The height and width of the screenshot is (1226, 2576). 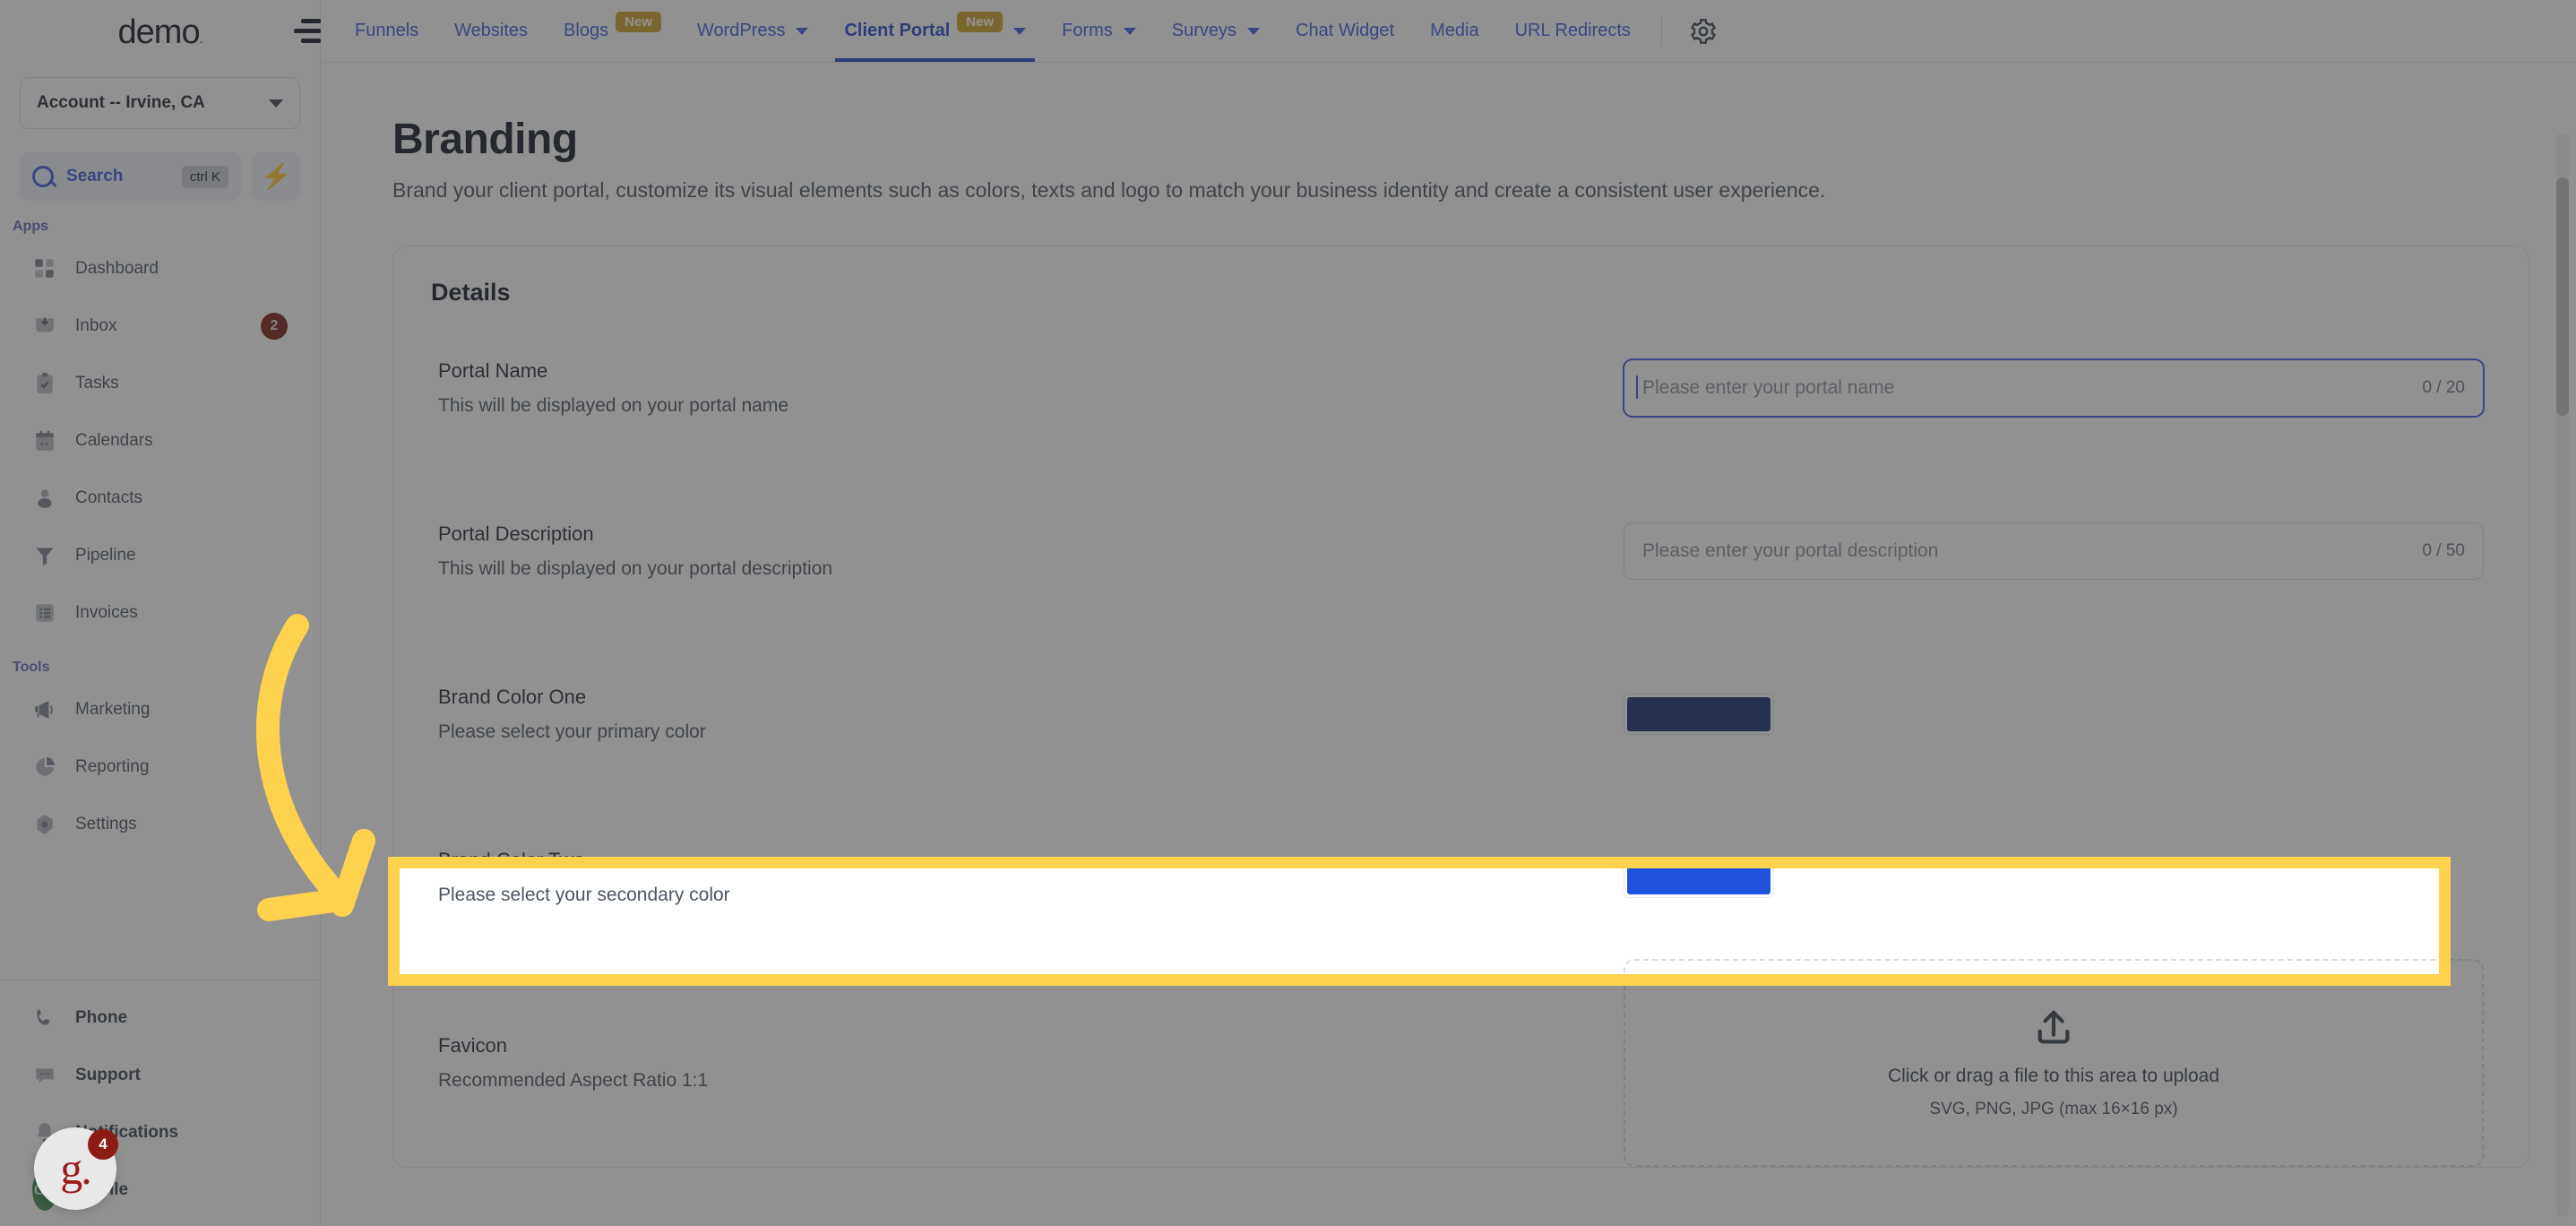 What do you see at coordinates (303, 31) in the screenshot?
I see `hamburger-icon` at bounding box center [303, 31].